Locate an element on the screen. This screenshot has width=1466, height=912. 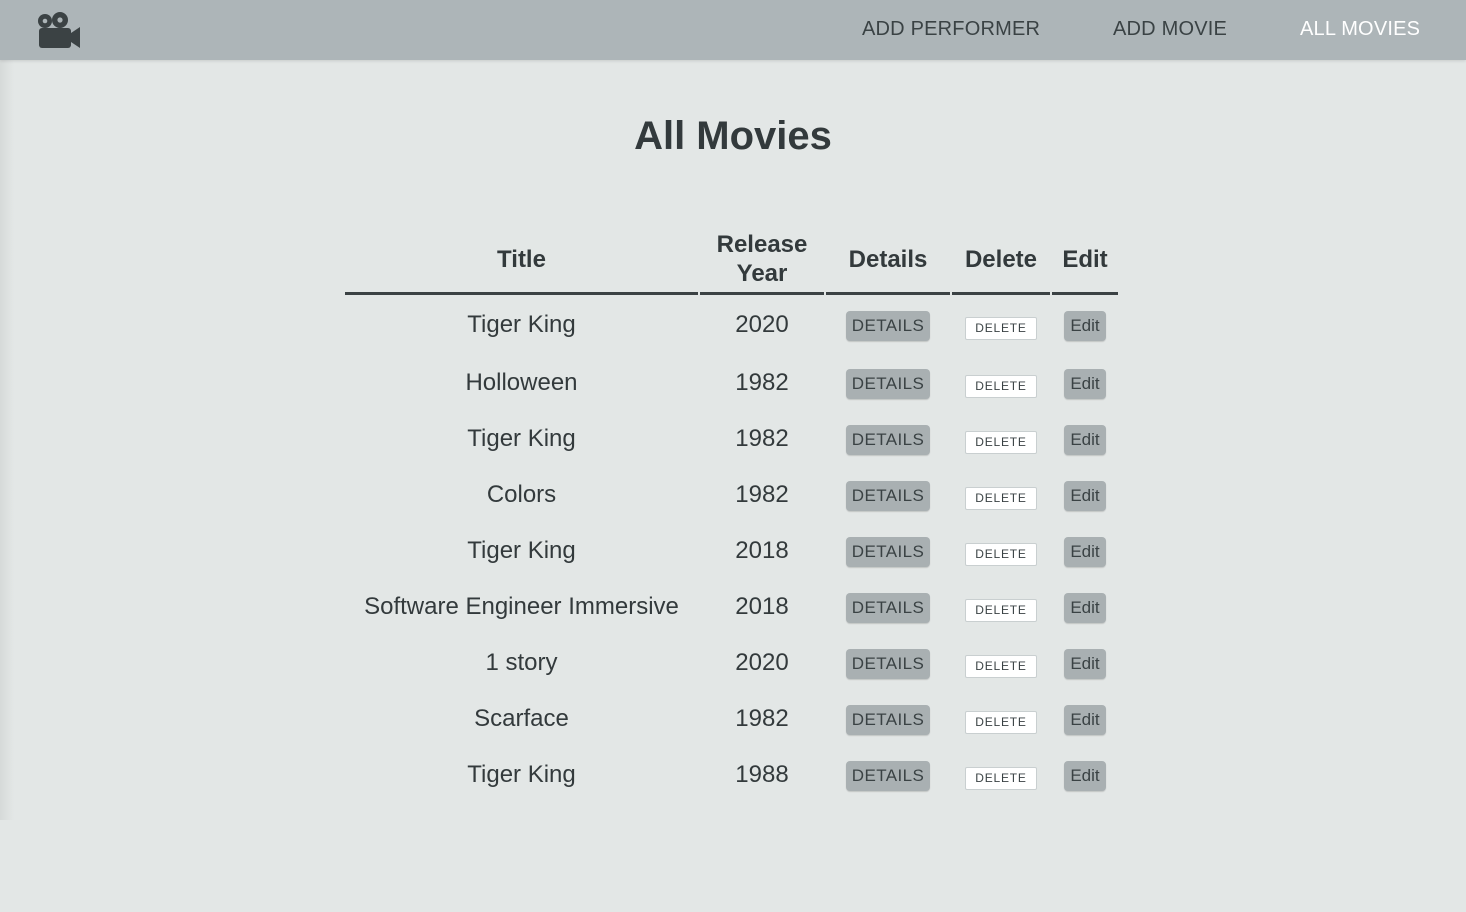
nav-add-performer-link: ADD PERFORMER is located at coordinates (951, 30).